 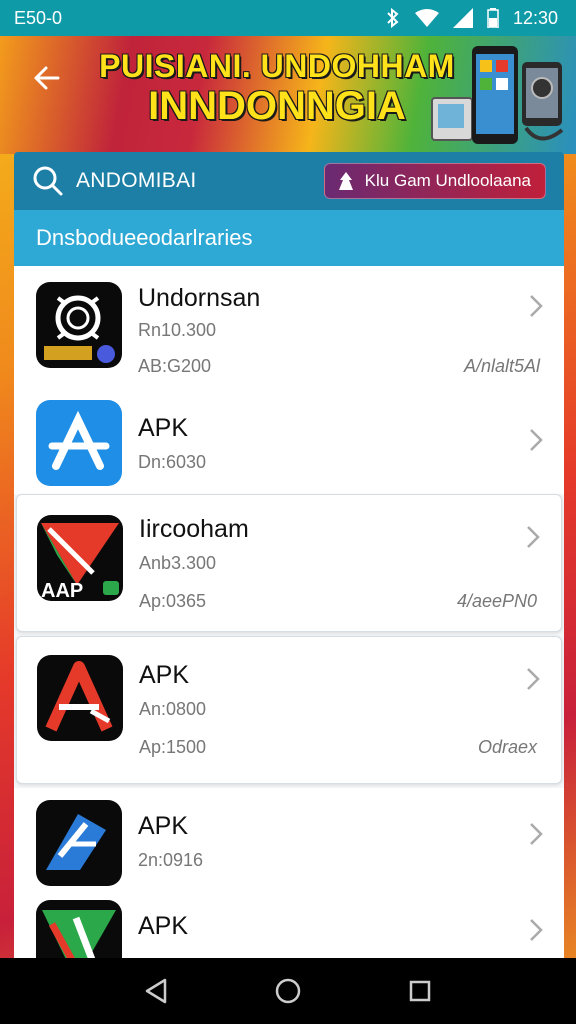 I want to click on status-icons: 12:30, so click(x=471, y=18).